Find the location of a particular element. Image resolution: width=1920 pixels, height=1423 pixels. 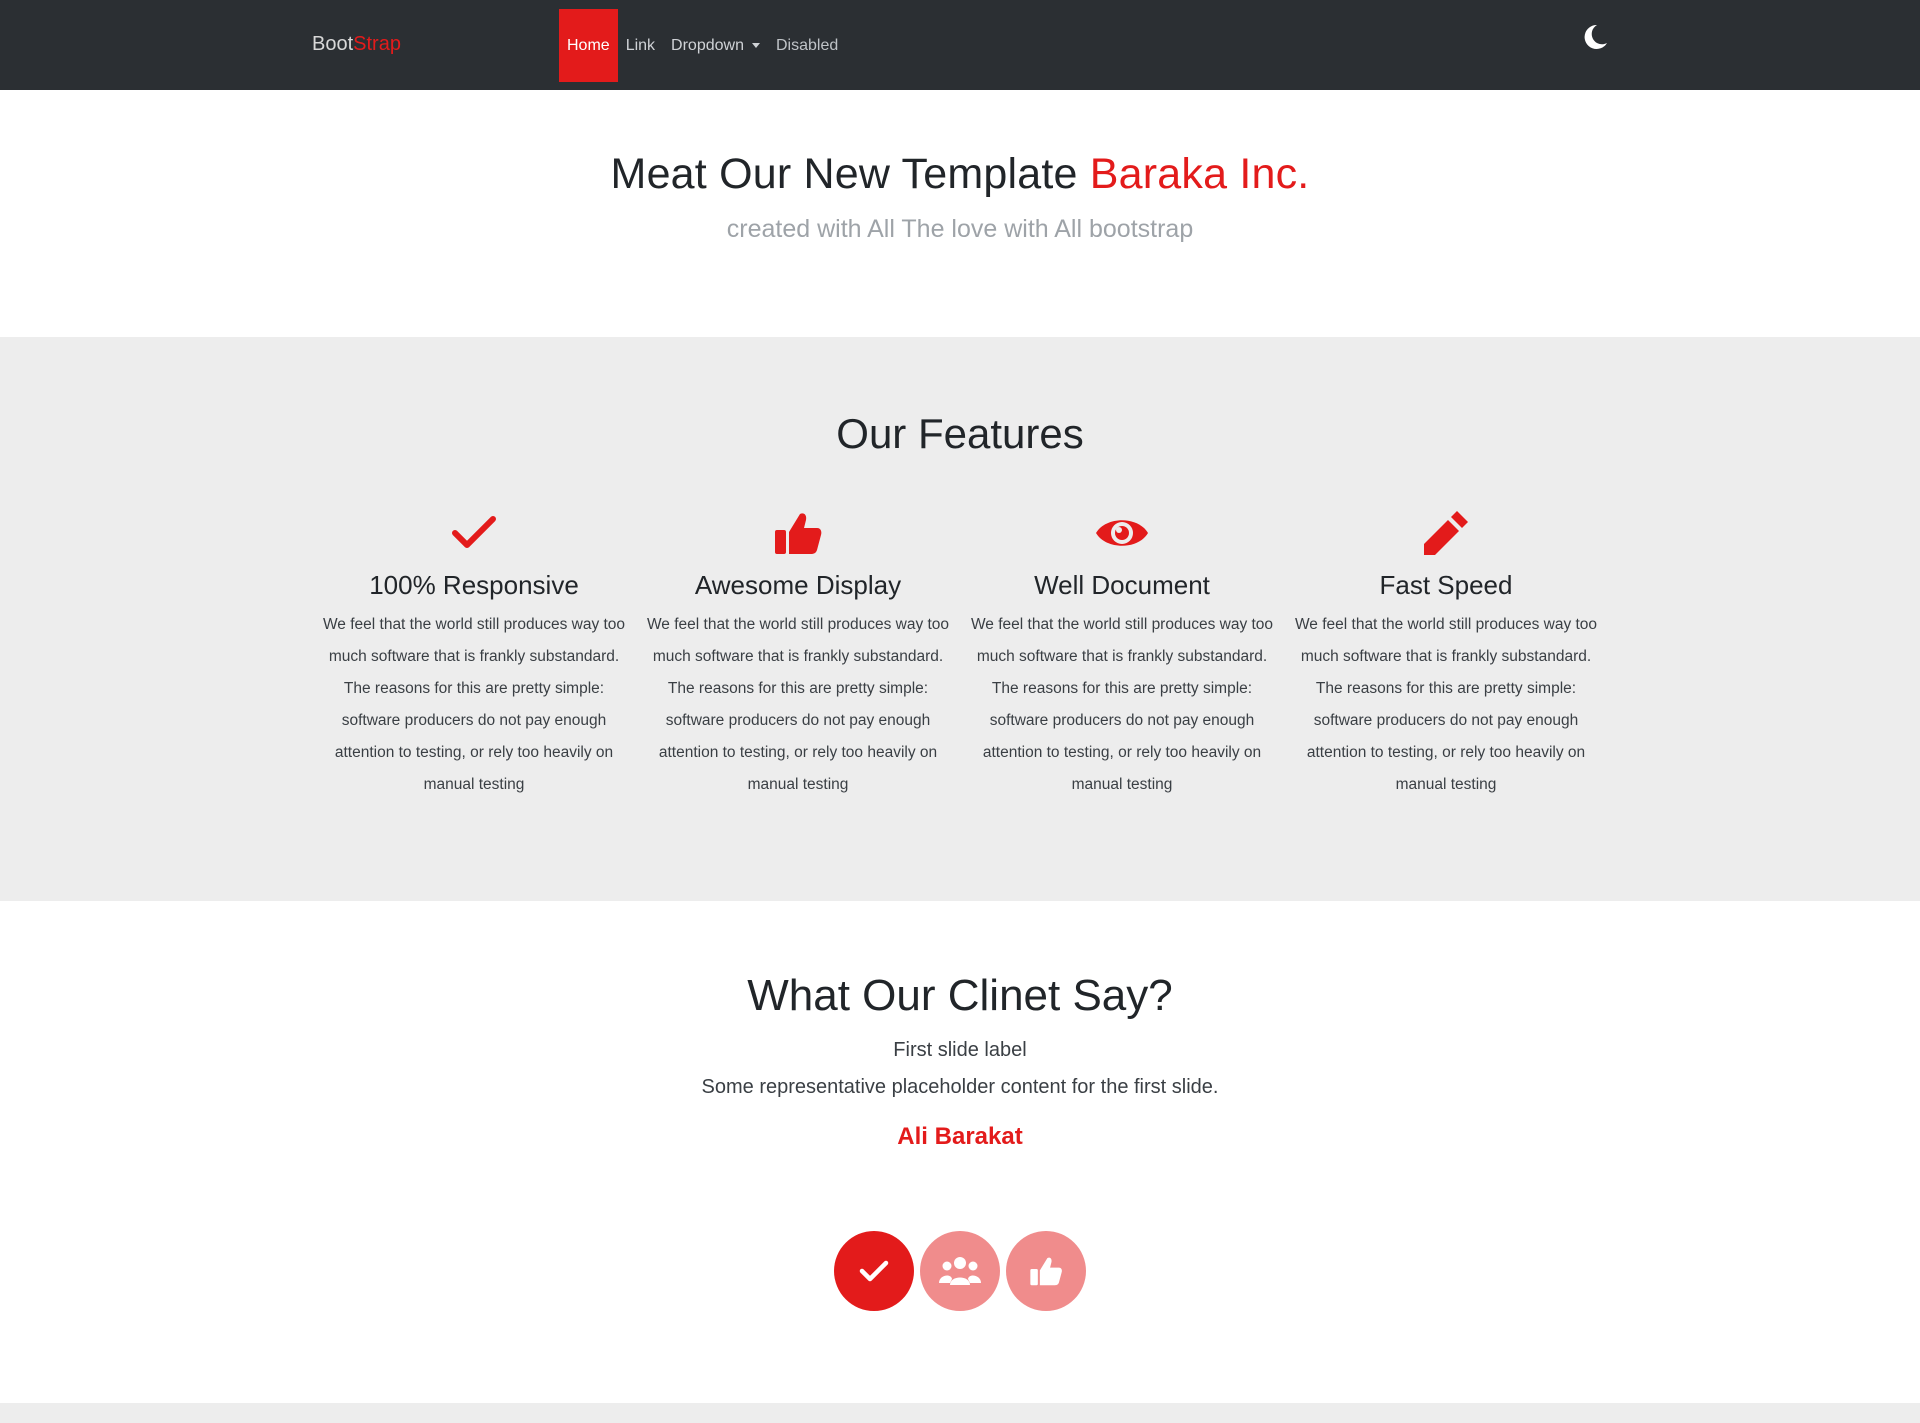

hero-title-main: Meat Our New Template is located at coordinates (850, 174).